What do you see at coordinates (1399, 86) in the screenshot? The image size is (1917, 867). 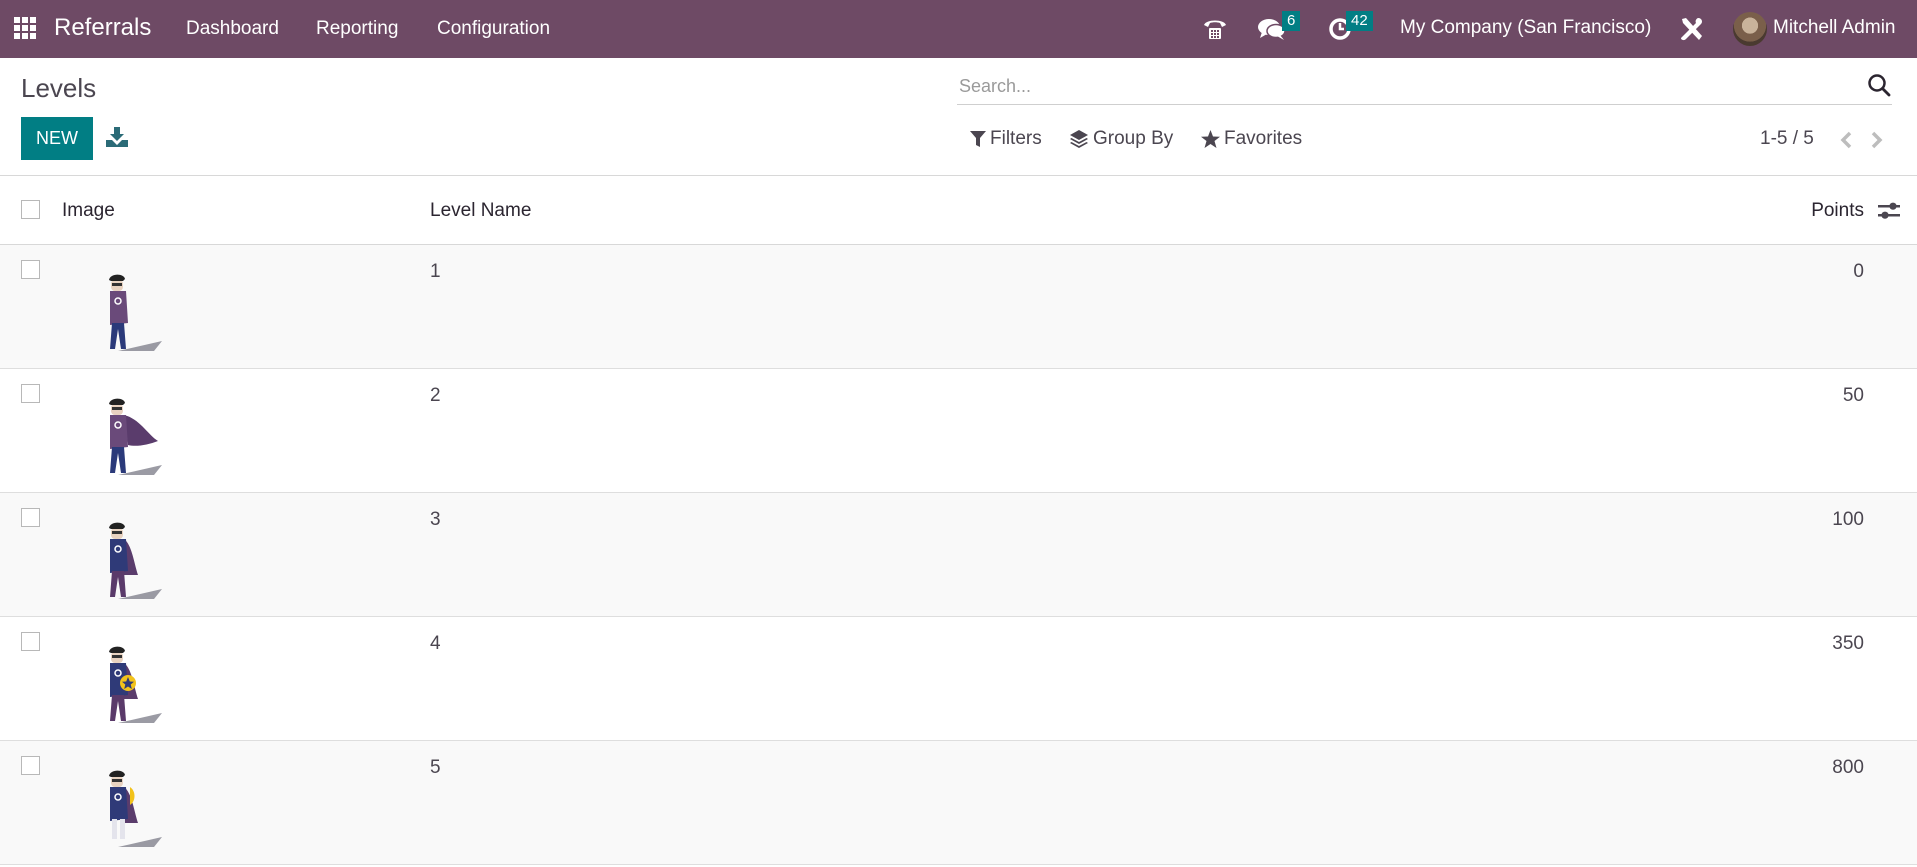 I see `search-input` at bounding box center [1399, 86].